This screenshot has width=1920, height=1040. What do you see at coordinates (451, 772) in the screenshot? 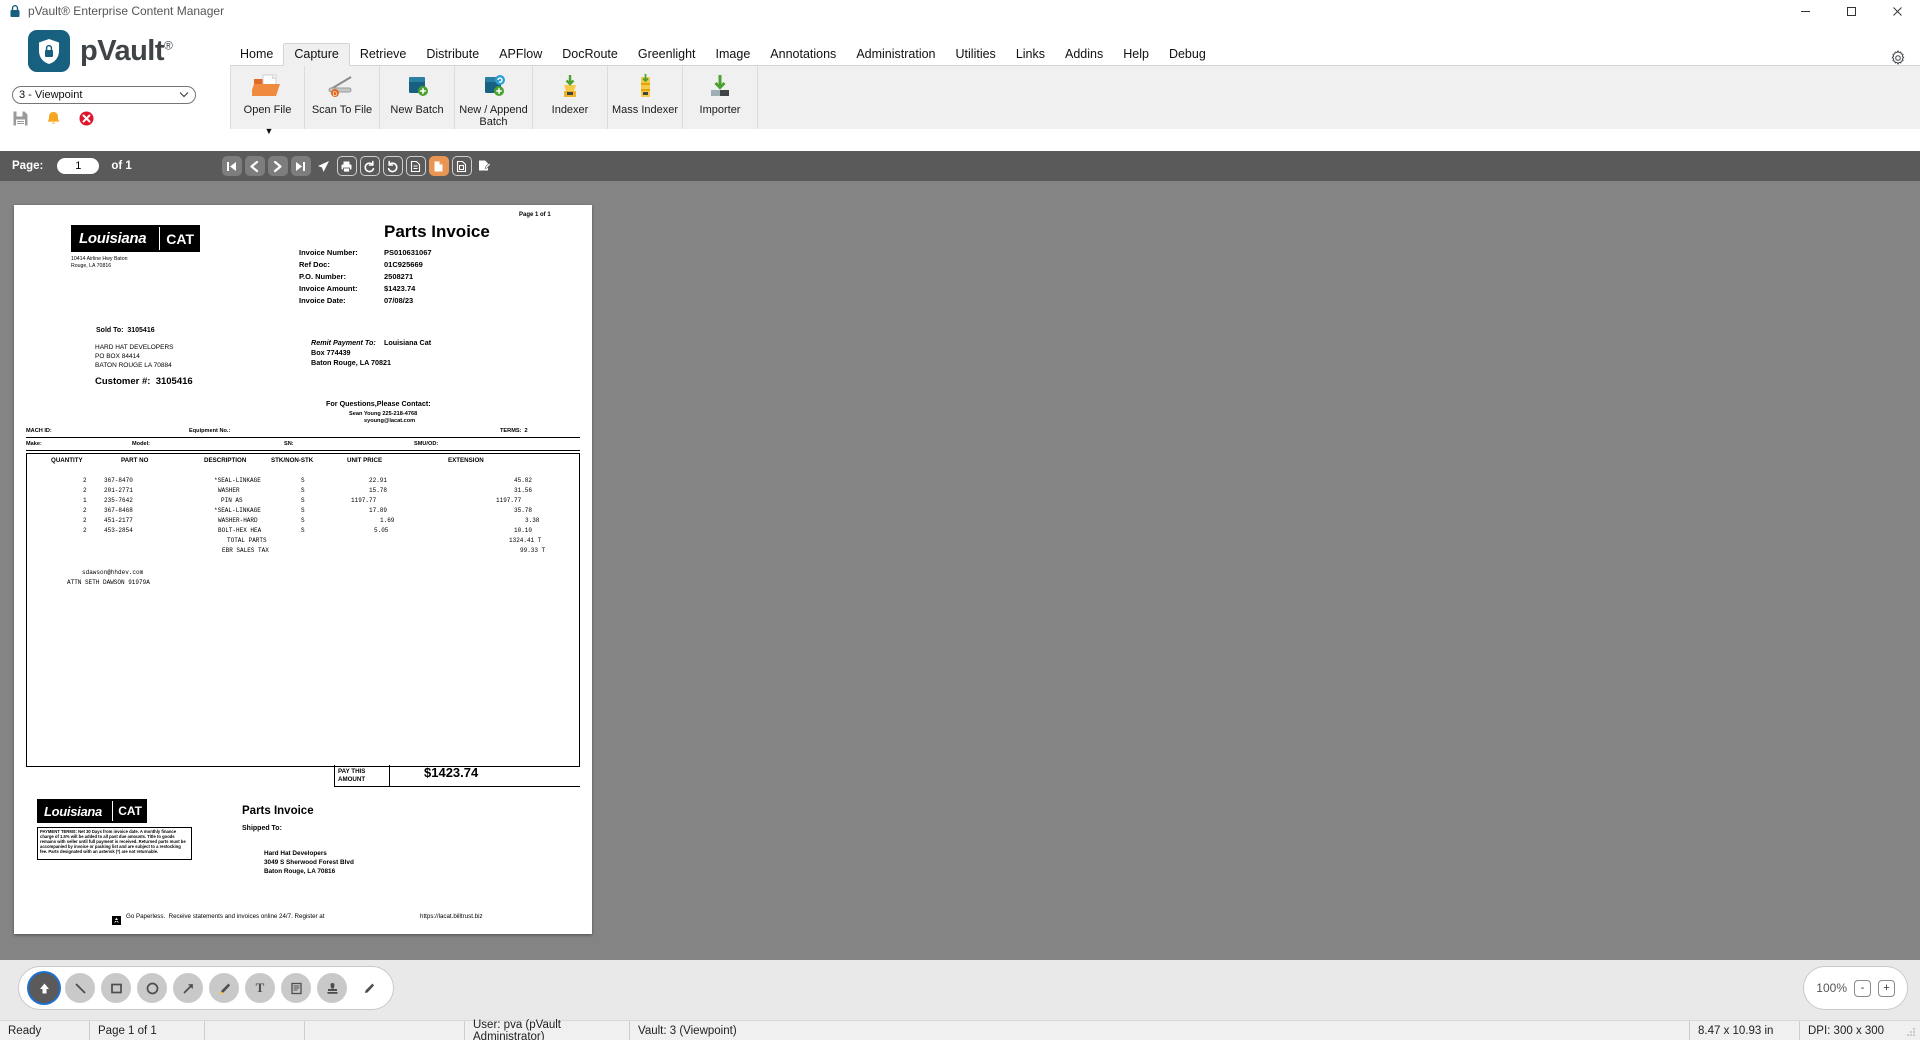
I see `pay-this-amount-value: $1423.74` at bounding box center [451, 772].